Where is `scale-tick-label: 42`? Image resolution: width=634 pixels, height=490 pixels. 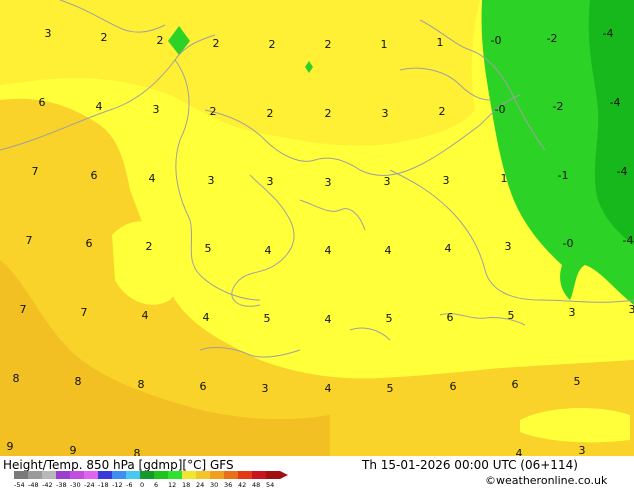
scale-tick-label: 42 is located at coordinates (242, 485).